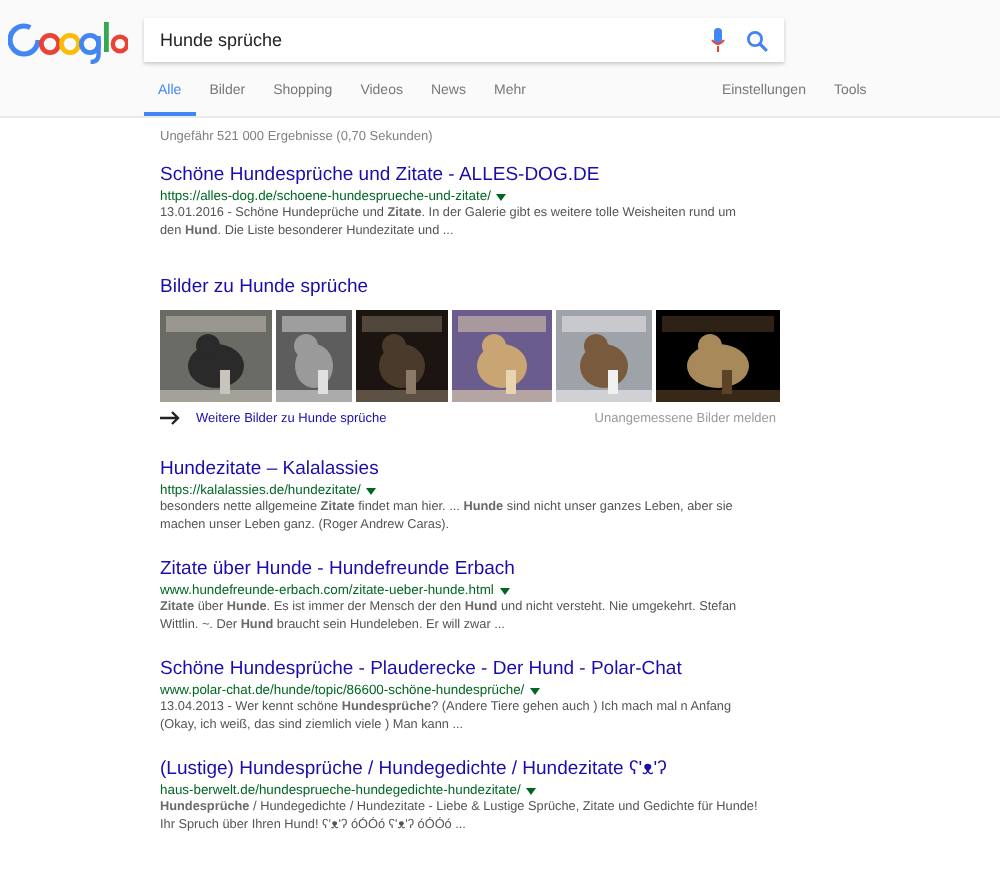 This screenshot has height=896, width=1000. Describe the element at coordinates (170, 418) in the screenshot. I see `arrow-icon` at that location.